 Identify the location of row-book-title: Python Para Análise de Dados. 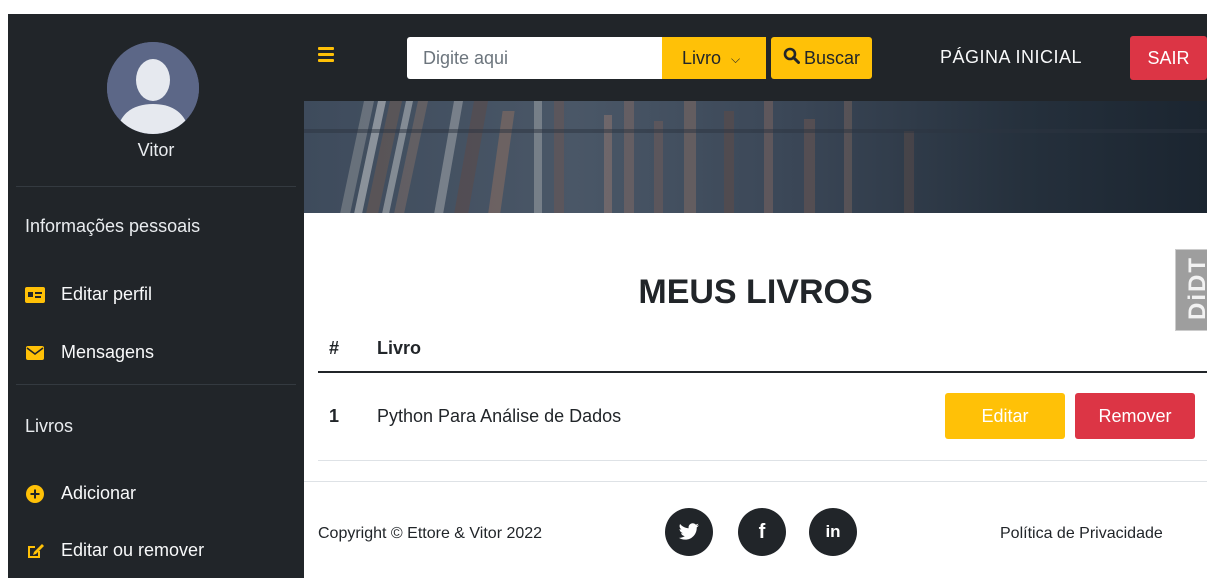
(499, 416).